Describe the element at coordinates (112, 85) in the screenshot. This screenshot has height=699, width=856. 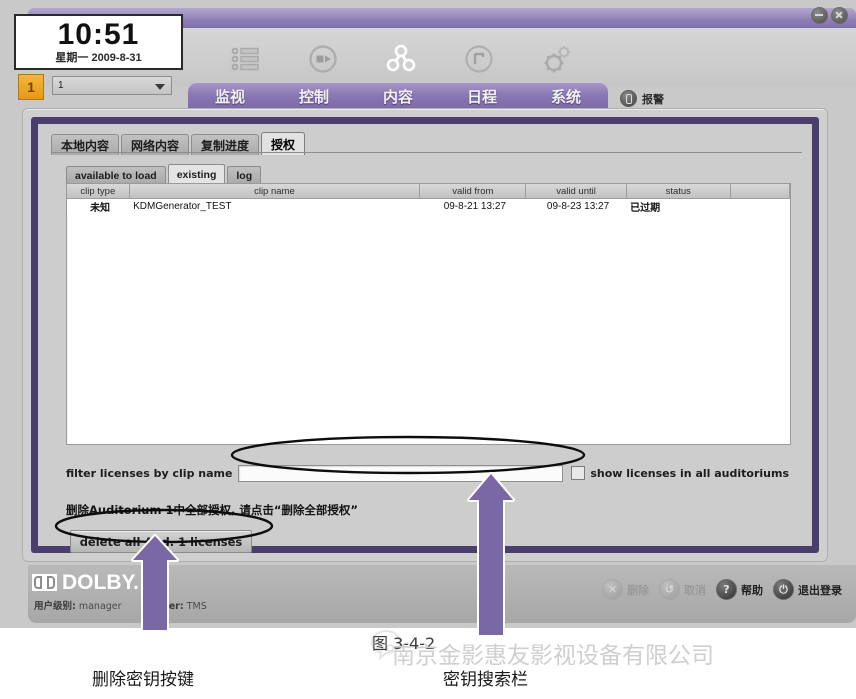
I see `auditorium-select: 1` at that location.